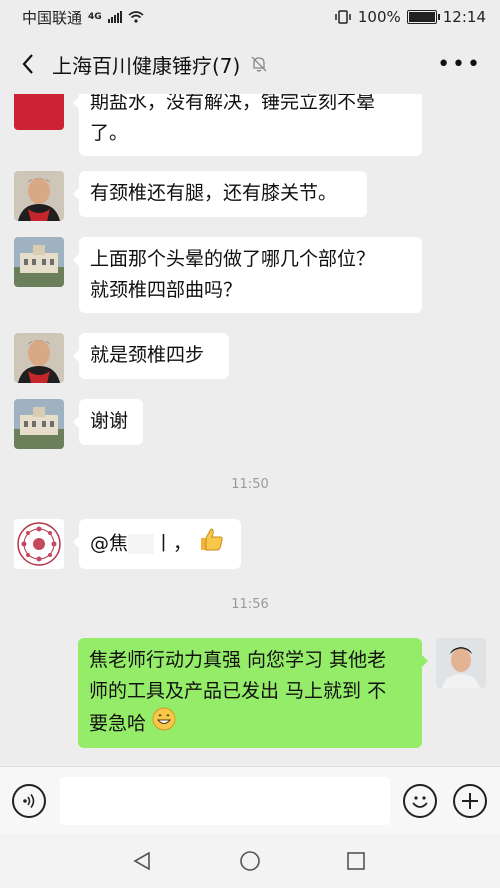 This screenshot has width=500, height=888. What do you see at coordinates (238, 660) in the screenshot?
I see `message-line: 焦老师行动力真强 向您学习 其他老` at bounding box center [238, 660].